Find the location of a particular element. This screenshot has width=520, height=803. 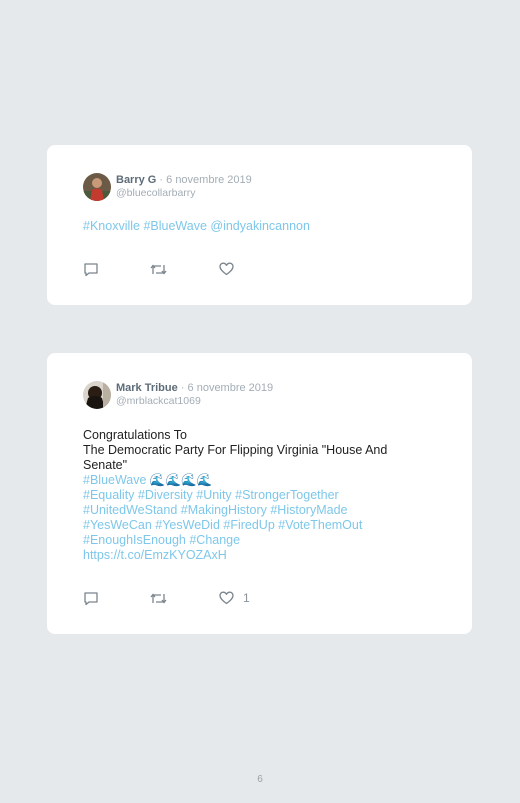

like-button: 1 is located at coordinates (234, 598).